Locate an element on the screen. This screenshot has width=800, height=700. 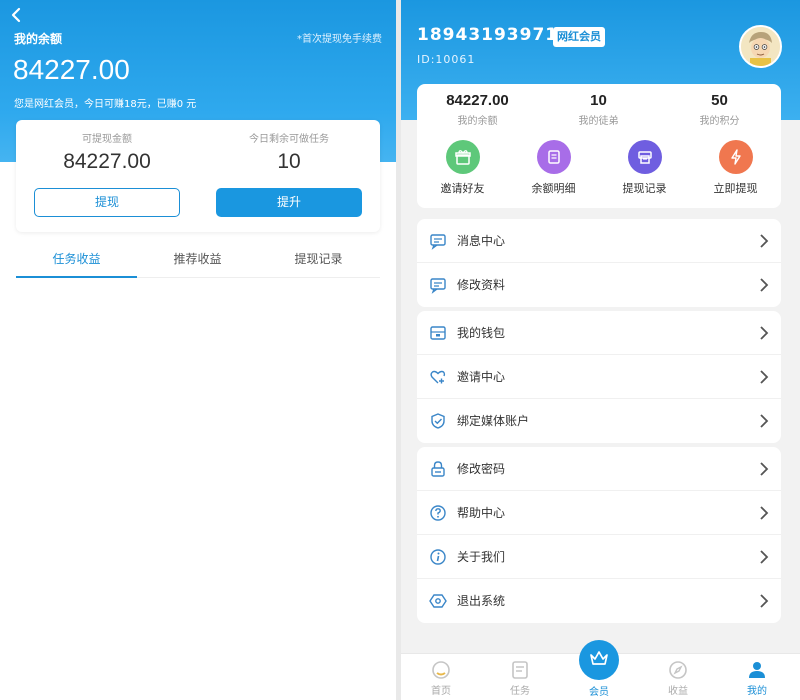
stat-balance-label: 我的余额 is located at coordinates (477, 121).